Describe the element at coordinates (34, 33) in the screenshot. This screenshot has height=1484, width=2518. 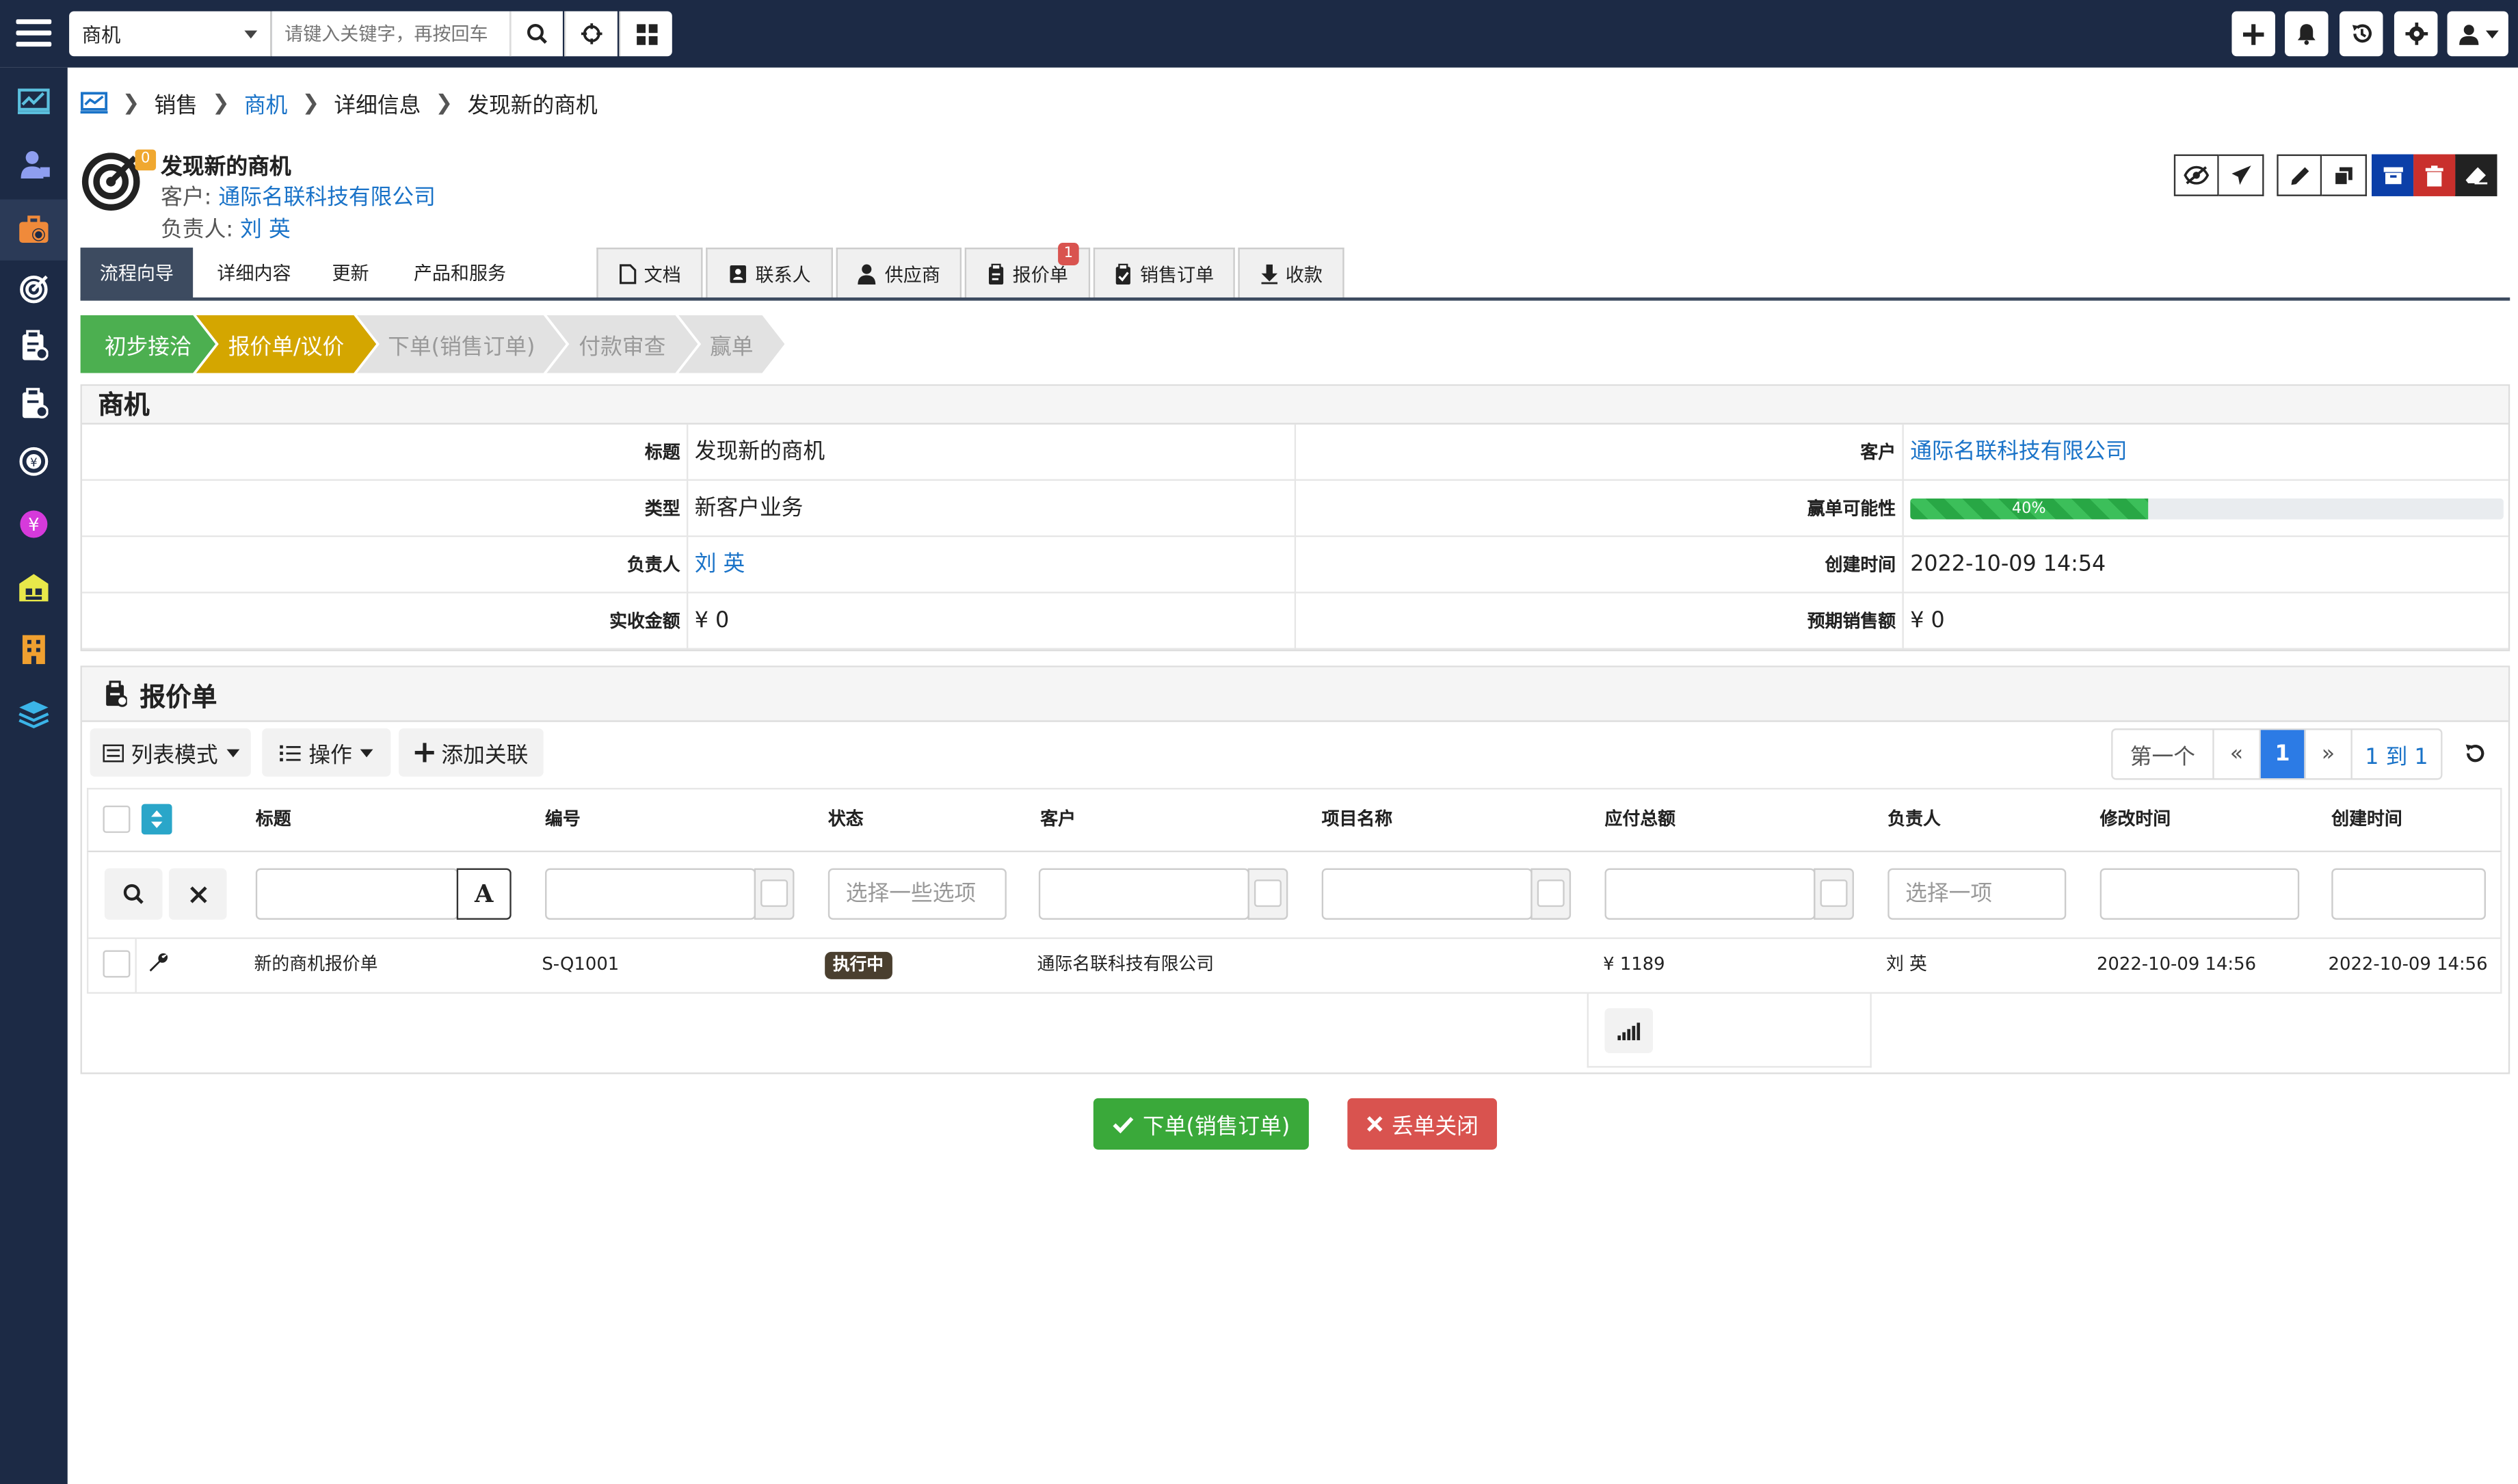
I see `hamburger-menu-icon` at that location.